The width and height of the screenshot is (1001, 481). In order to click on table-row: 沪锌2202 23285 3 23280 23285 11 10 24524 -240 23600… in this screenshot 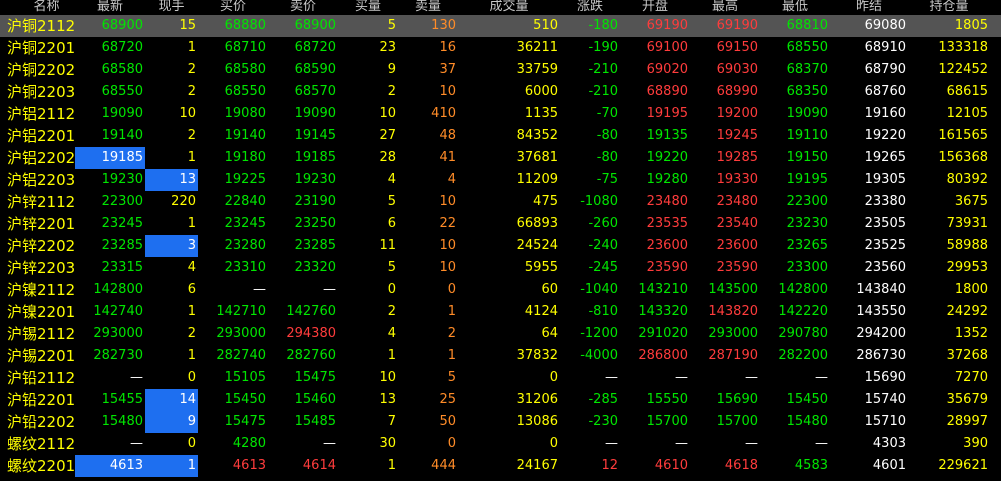, I will do `click(500, 246)`.